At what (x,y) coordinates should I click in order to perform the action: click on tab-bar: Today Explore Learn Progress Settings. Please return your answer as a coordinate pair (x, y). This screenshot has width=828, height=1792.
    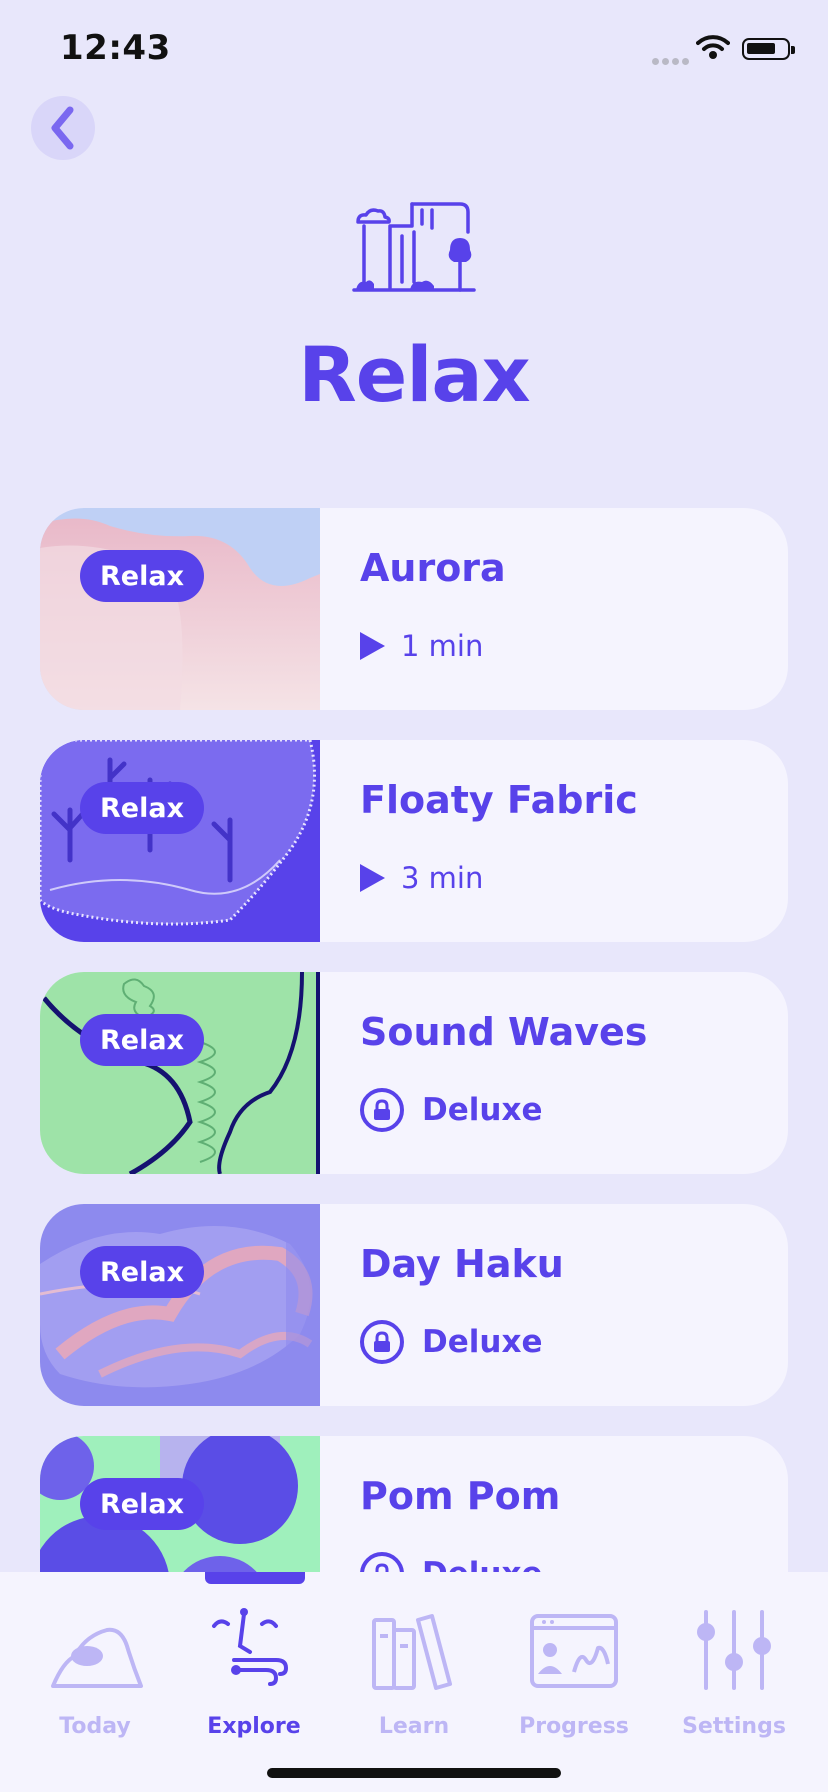
    Looking at the image, I should click on (414, 1682).